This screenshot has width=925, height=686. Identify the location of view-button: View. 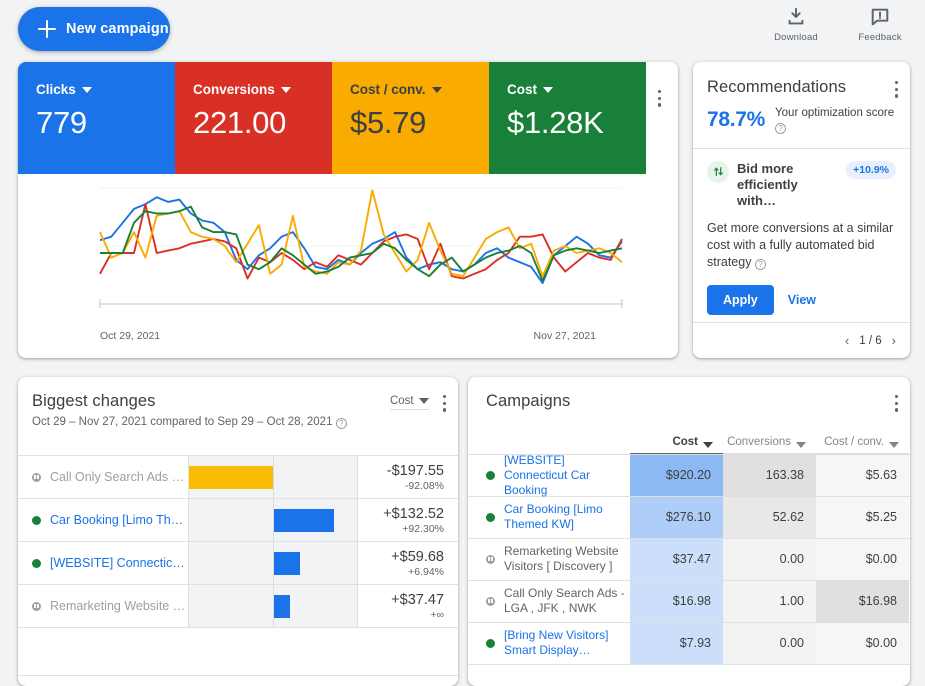
(802, 300).